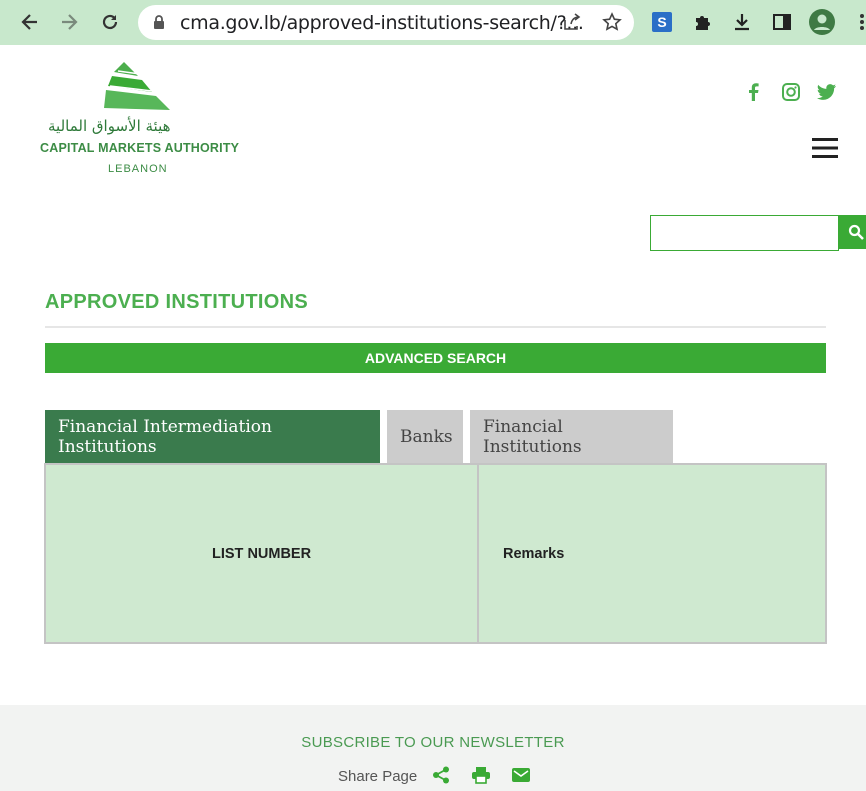 The width and height of the screenshot is (866, 791). What do you see at coordinates (30, 22) in the screenshot?
I see `back-arrow-icon` at bounding box center [30, 22].